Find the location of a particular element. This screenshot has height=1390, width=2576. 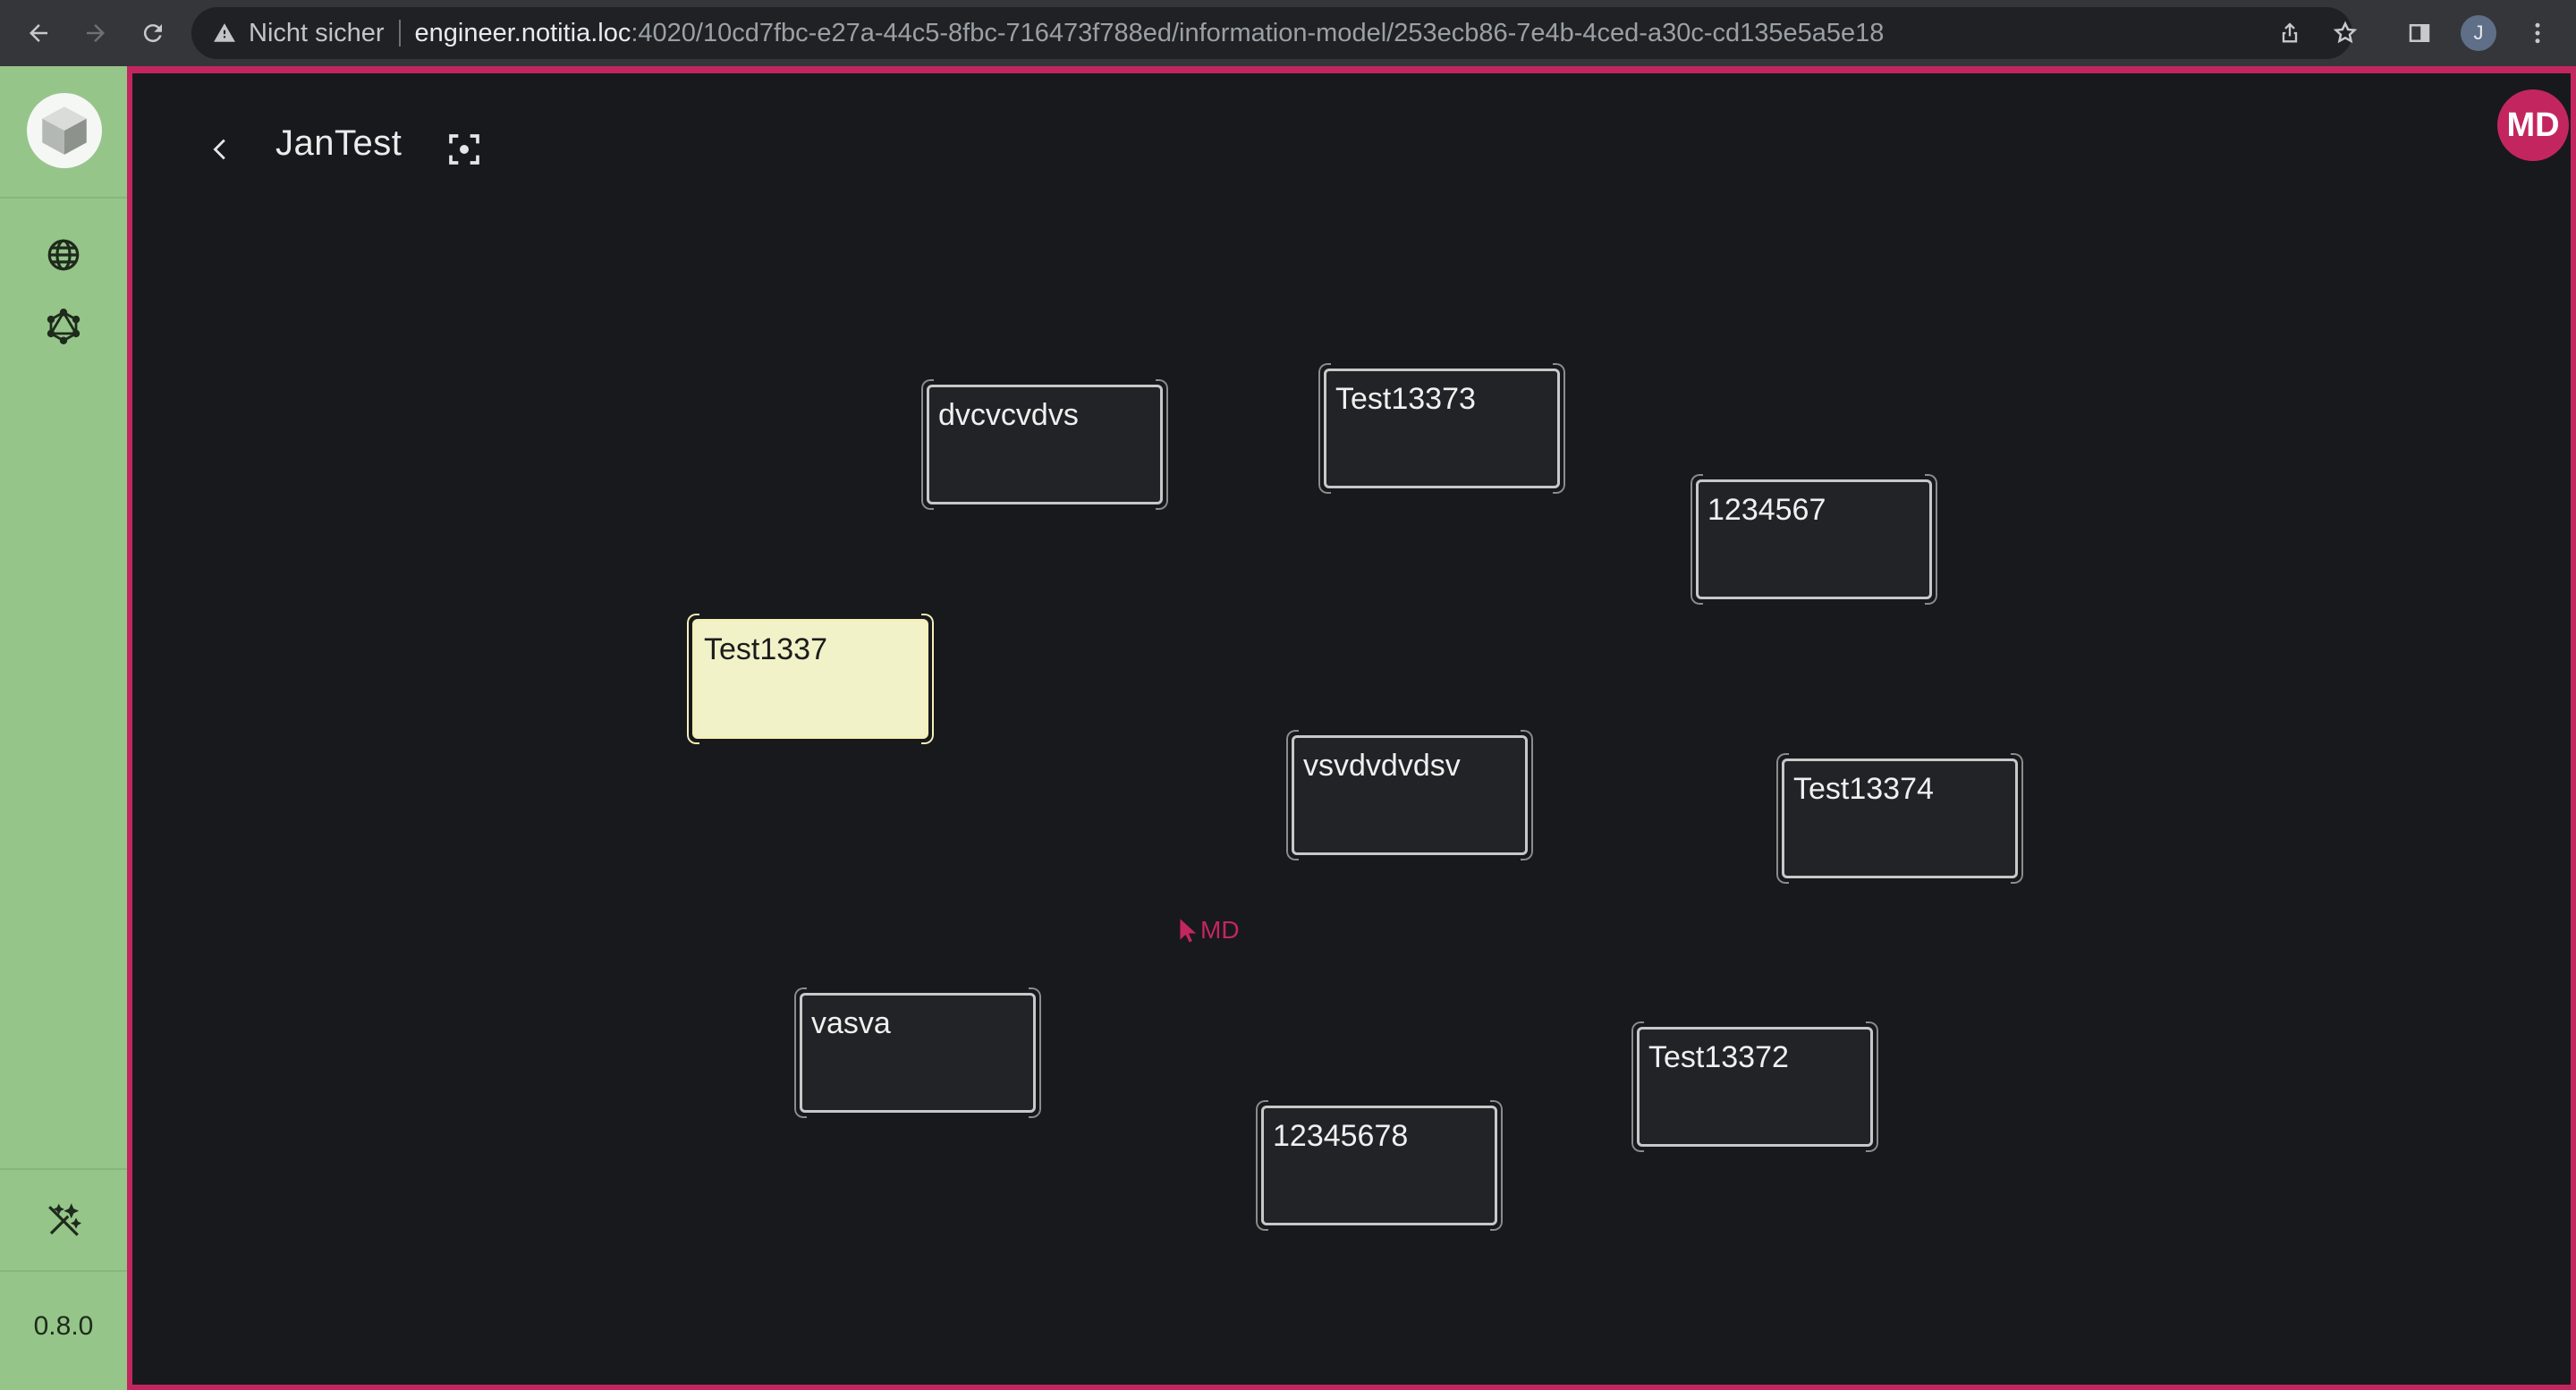

profile-avatar: J is located at coordinates (2478, 33).